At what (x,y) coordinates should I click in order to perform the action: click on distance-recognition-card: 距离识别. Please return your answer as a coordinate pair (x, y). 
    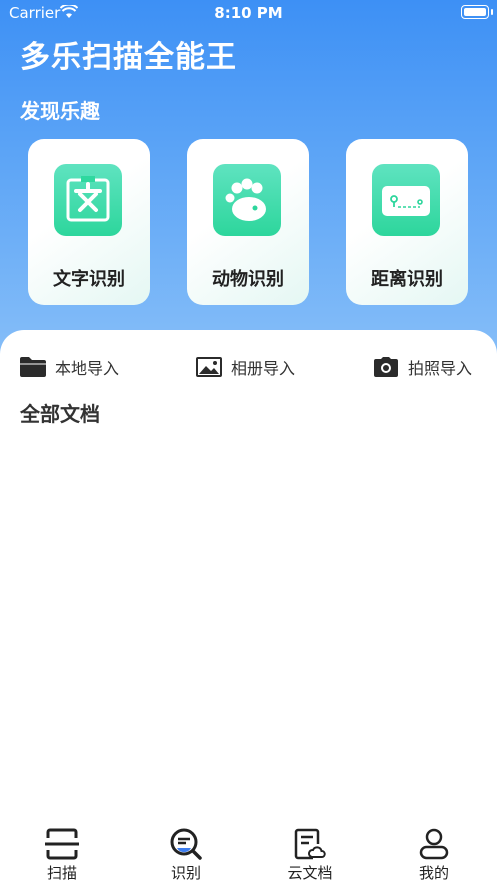
    Looking at the image, I should click on (407, 222).